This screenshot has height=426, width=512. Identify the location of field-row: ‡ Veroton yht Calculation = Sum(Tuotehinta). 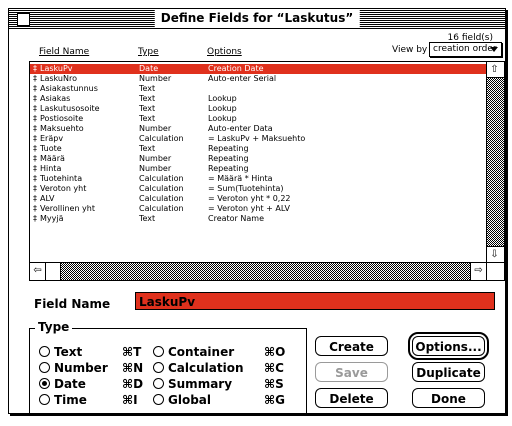
(258, 189).